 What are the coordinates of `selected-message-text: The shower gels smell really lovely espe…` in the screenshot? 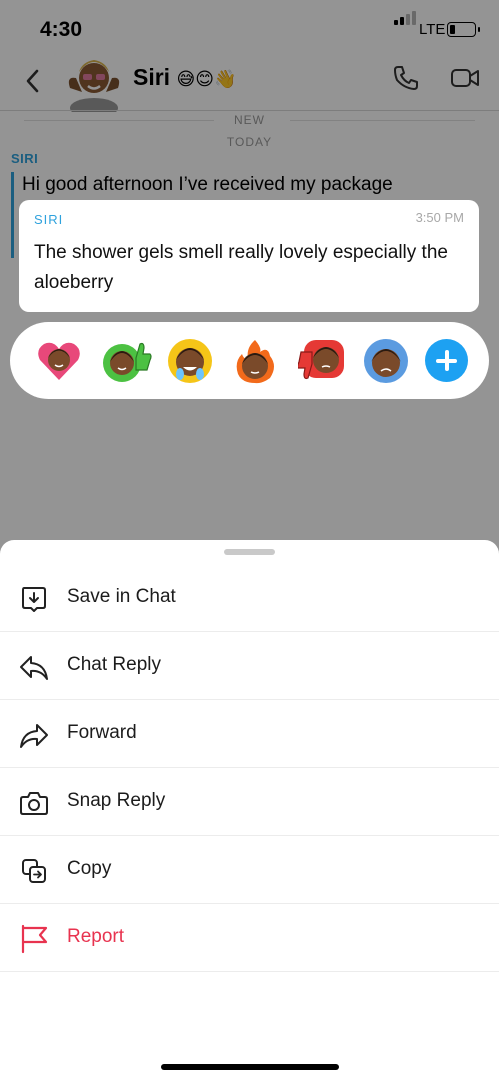 It's located at (241, 267).